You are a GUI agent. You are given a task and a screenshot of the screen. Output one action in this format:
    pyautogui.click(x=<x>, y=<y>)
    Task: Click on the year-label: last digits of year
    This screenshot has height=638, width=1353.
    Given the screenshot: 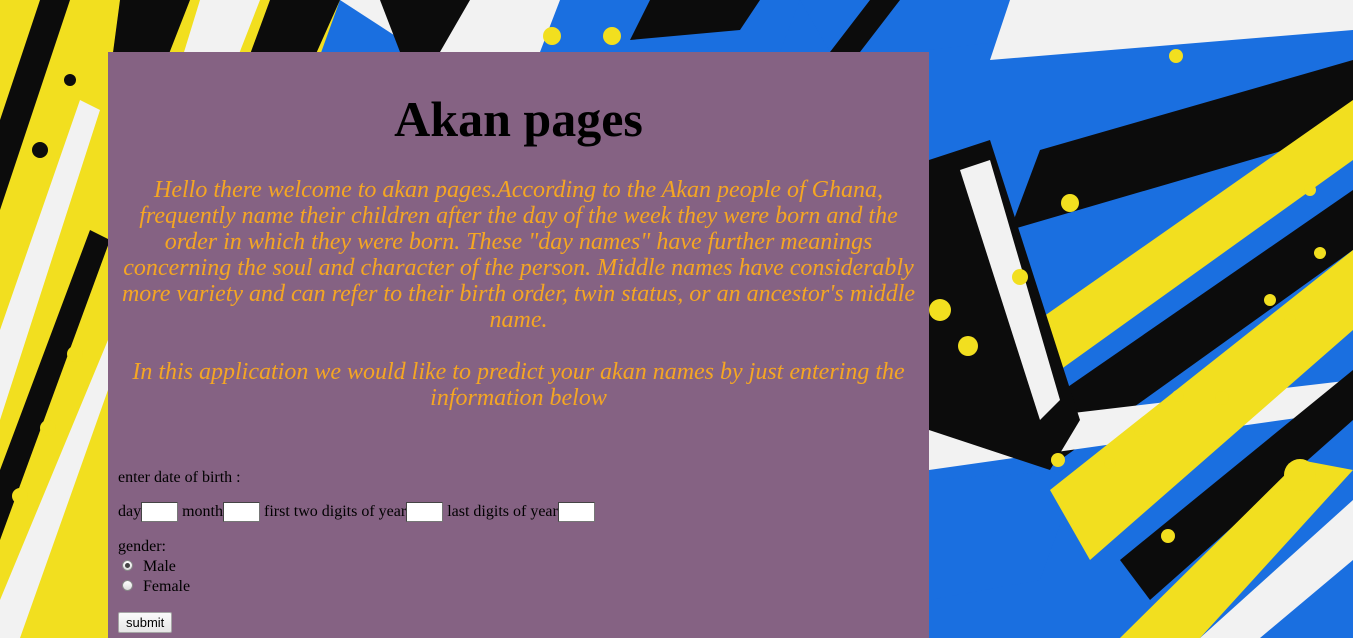 What is the action you would take?
    pyautogui.click(x=502, y=511)
    